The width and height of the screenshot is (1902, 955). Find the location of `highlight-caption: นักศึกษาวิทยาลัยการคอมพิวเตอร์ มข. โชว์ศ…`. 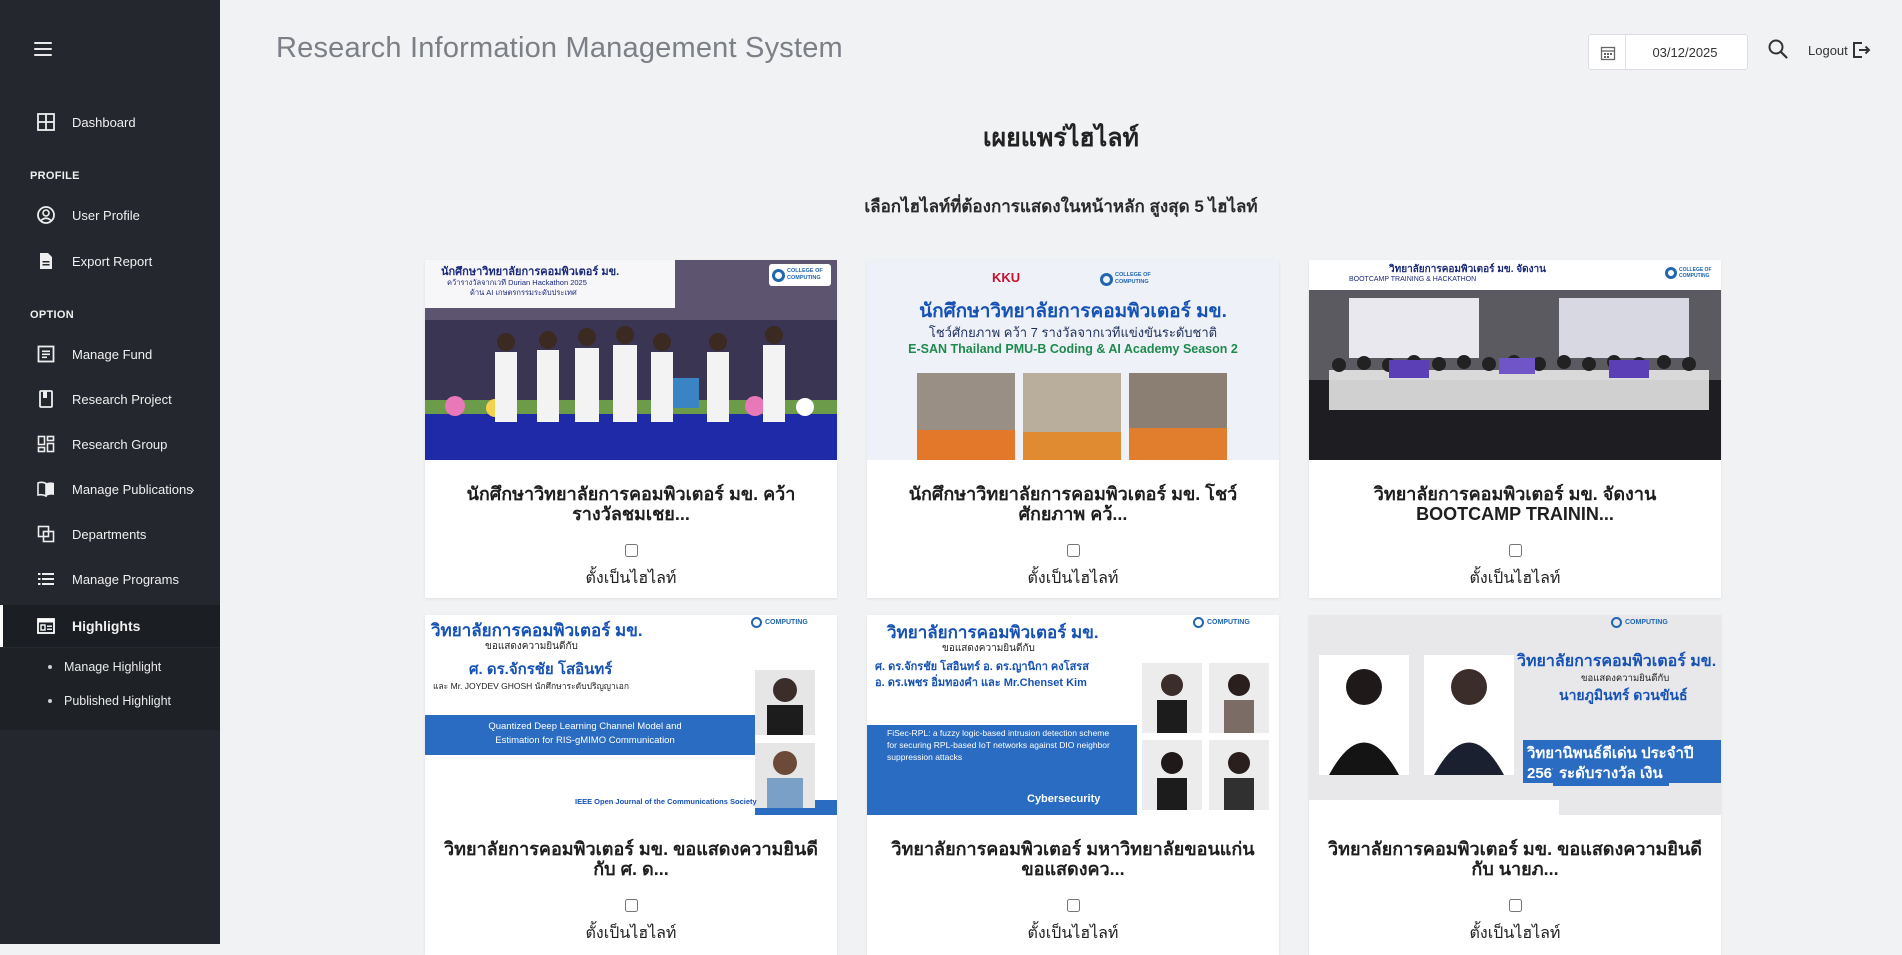

highlight-caption: นักศึกษาวิทยาลัยการคอมพิวเตอร์ มข. โชว์ศ… is located at coordinates (1073, 504).